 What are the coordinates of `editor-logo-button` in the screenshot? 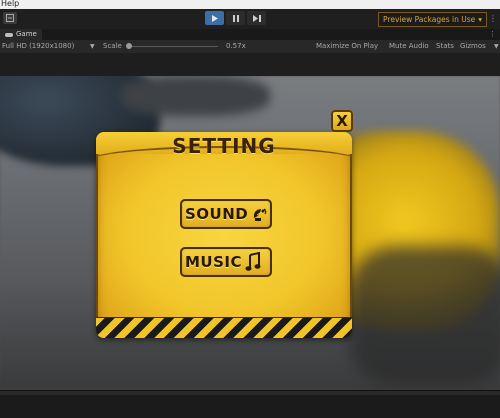 It's located at (10, 18).